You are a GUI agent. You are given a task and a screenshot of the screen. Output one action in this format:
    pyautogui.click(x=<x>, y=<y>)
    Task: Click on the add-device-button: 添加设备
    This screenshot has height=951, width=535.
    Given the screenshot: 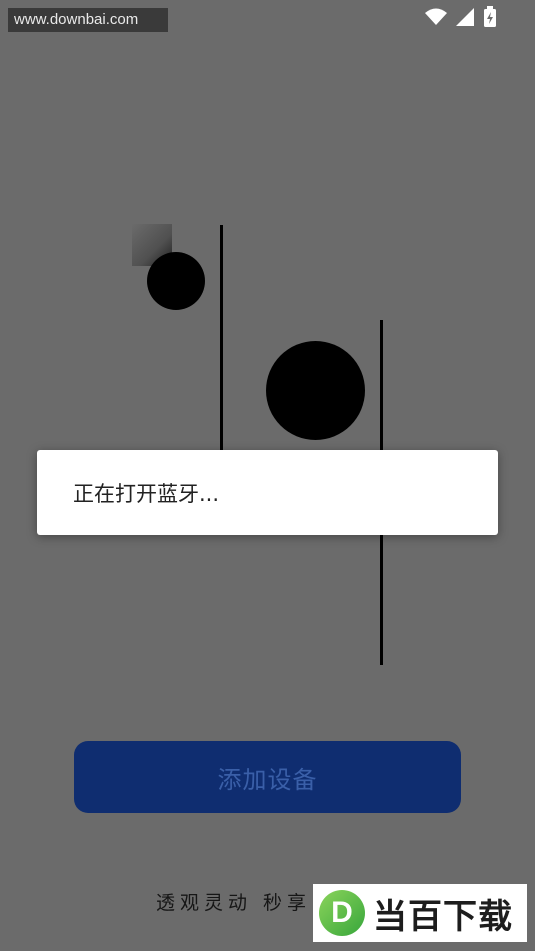 What is the action you would take?
    pyautogui.click(x=267, y=777)
    